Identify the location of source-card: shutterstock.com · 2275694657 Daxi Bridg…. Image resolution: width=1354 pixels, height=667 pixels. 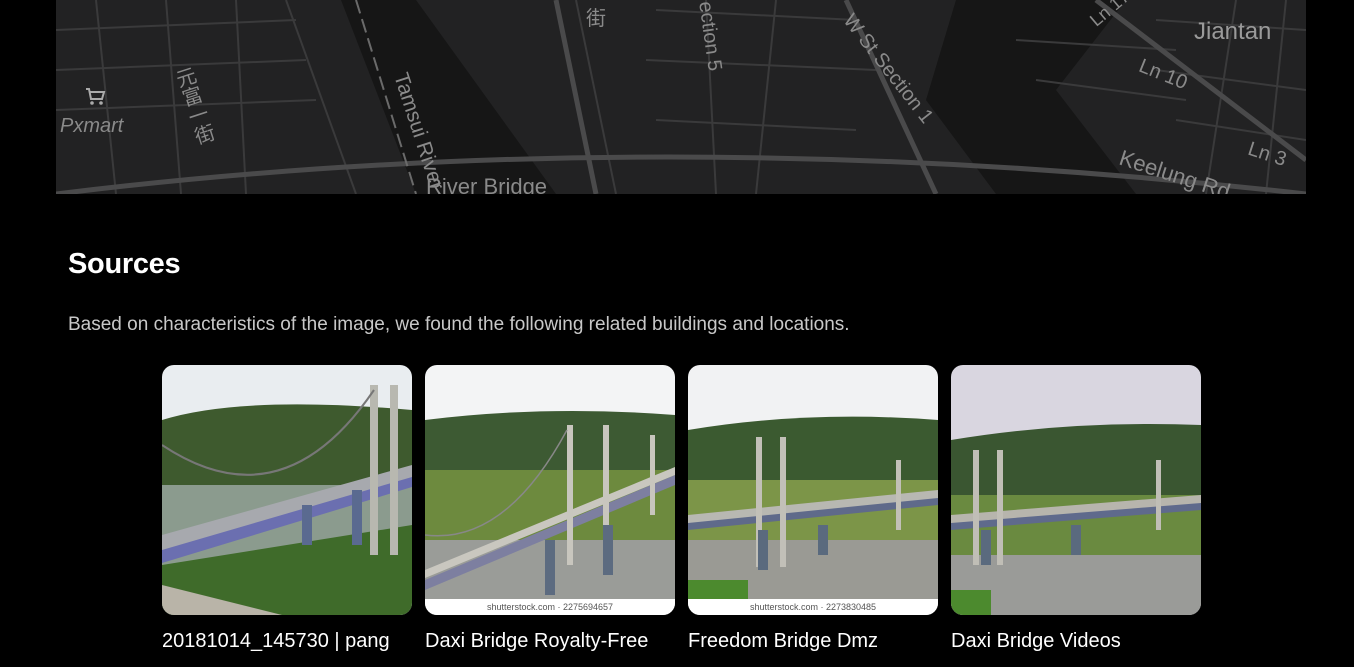
(550, 509).